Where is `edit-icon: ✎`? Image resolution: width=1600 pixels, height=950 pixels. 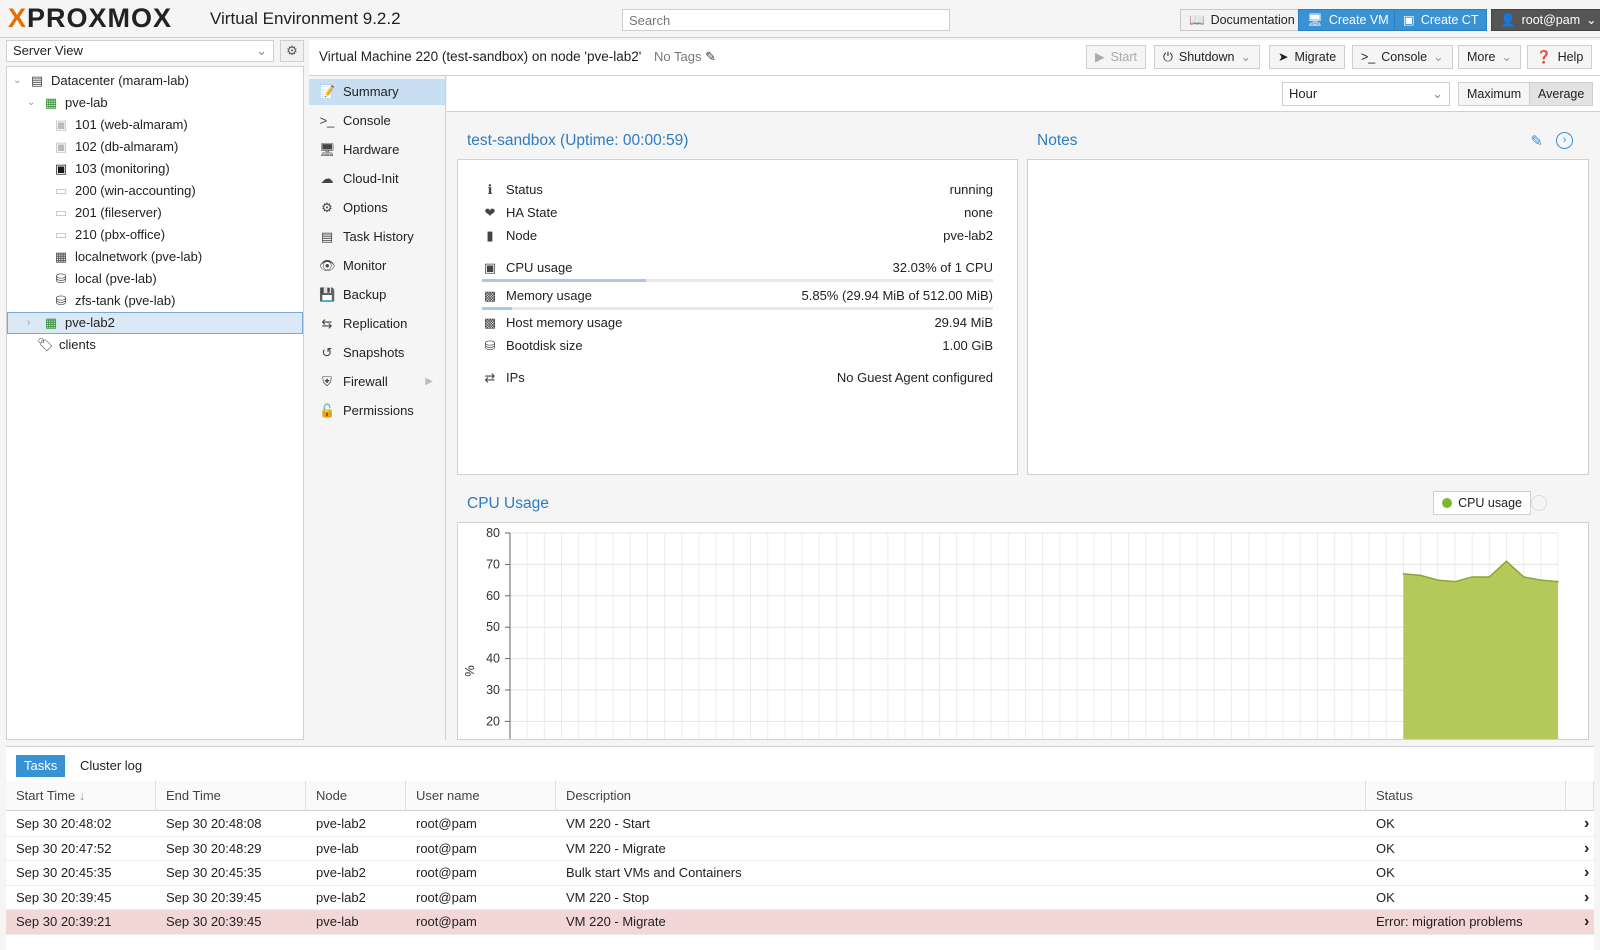 edit-icon: ✎ is located at coordinates (1536, 141).